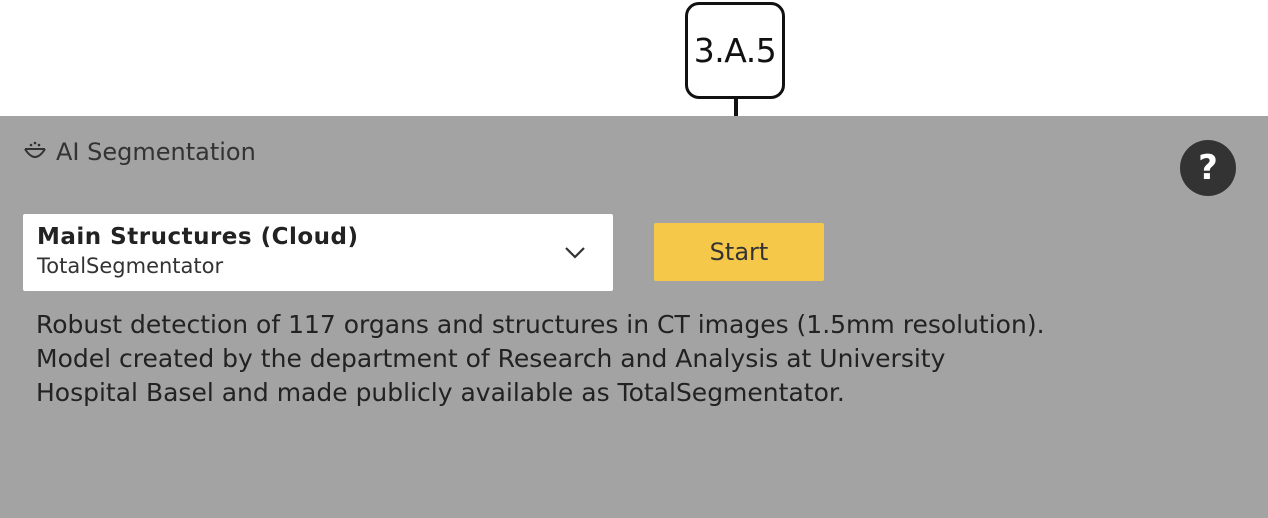 The height and width of the screenshot is (518, 1268). What do you see at coordinates (318, 252) in the screenshot?
I see `model-select: Main Structures (Cloud) TotalSegmentator` at bounding box center [318, 252].